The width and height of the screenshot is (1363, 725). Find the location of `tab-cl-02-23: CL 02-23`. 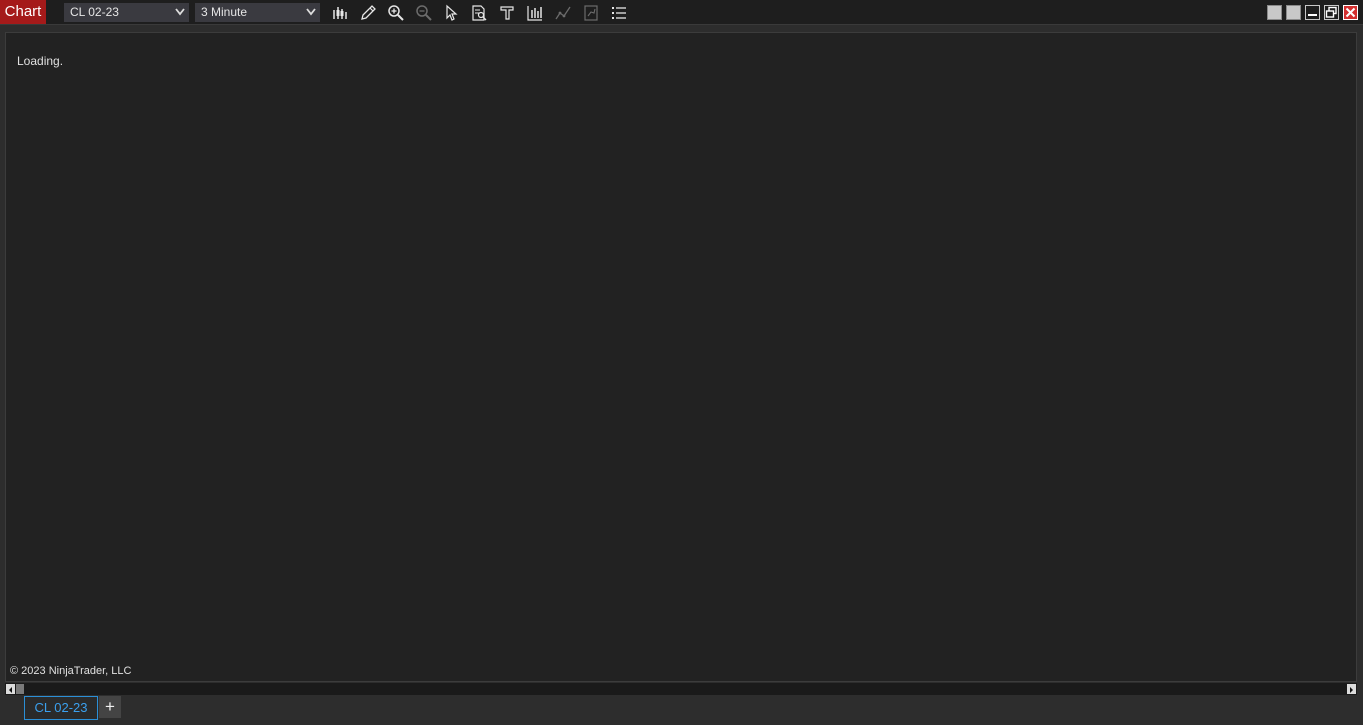

tab-cl-02-23: CL 02-23 is located at coordinates (61, 708).